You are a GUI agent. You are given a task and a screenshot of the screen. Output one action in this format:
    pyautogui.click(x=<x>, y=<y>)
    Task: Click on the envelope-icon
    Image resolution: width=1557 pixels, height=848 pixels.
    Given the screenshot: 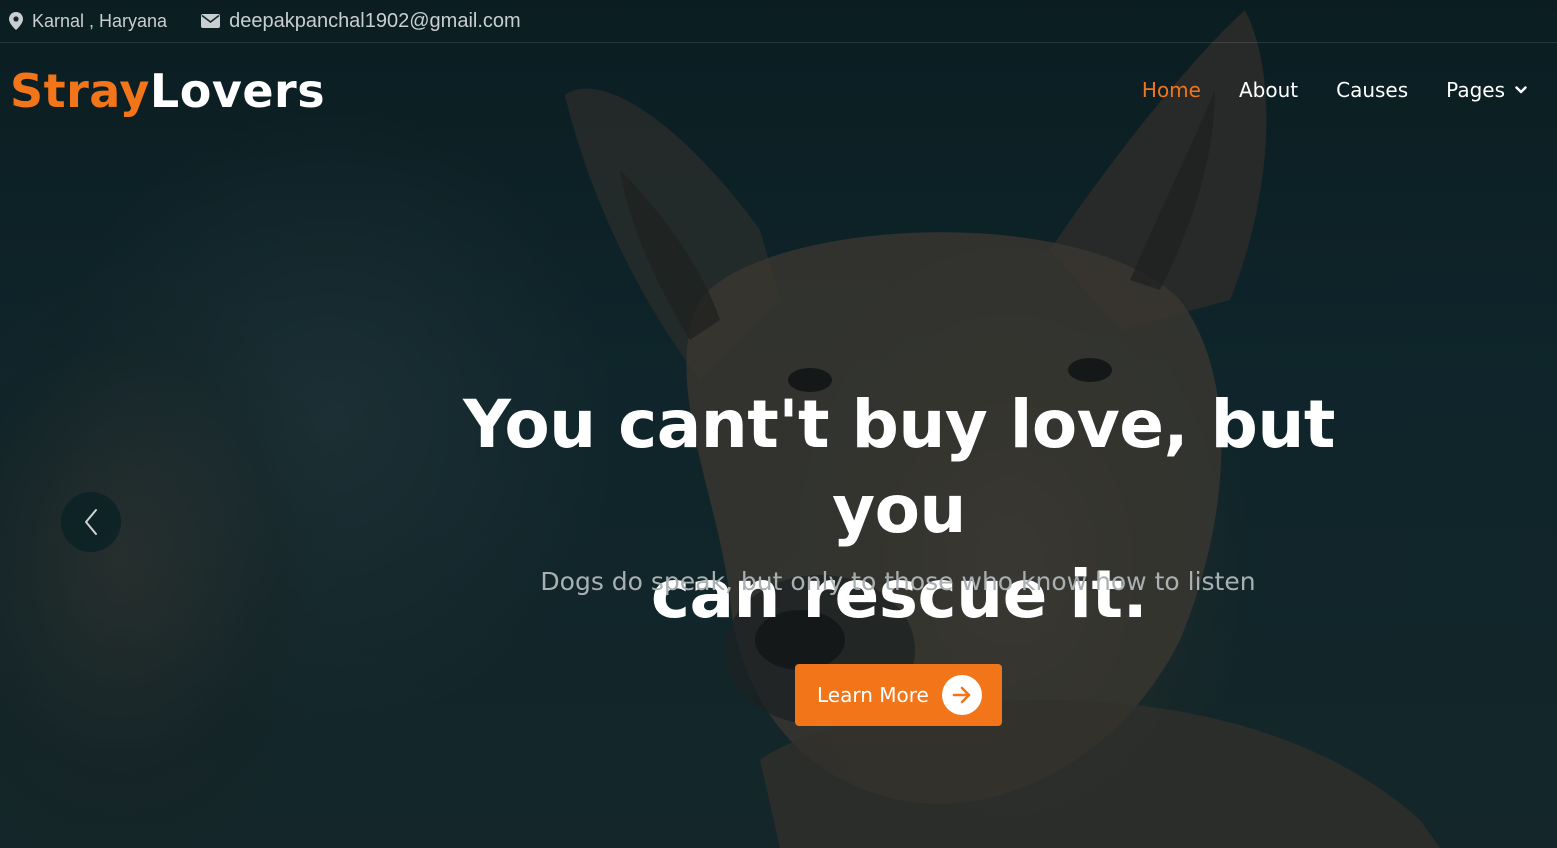 What is the action you would take?
    pyautogui.click(x=211, y=21)
    